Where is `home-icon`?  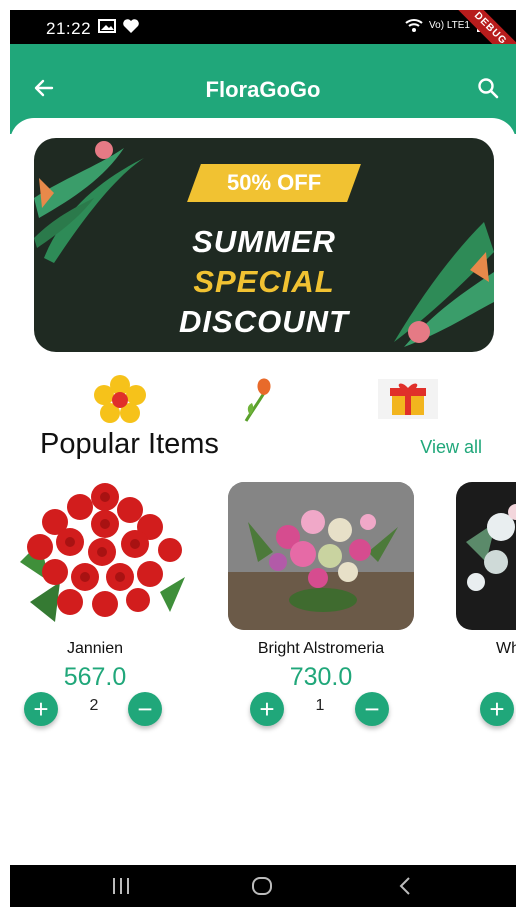
home-icon is located at coordinates (262, 886).